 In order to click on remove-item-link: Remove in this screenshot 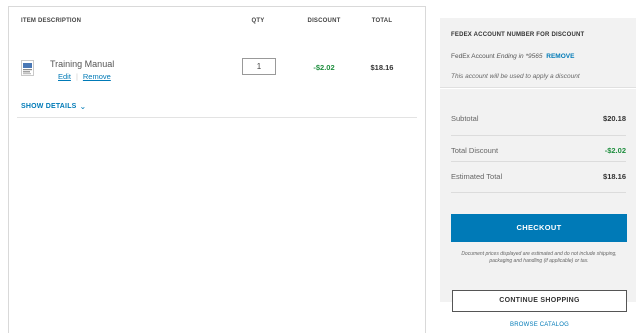, I will do `click(97, 76)`.